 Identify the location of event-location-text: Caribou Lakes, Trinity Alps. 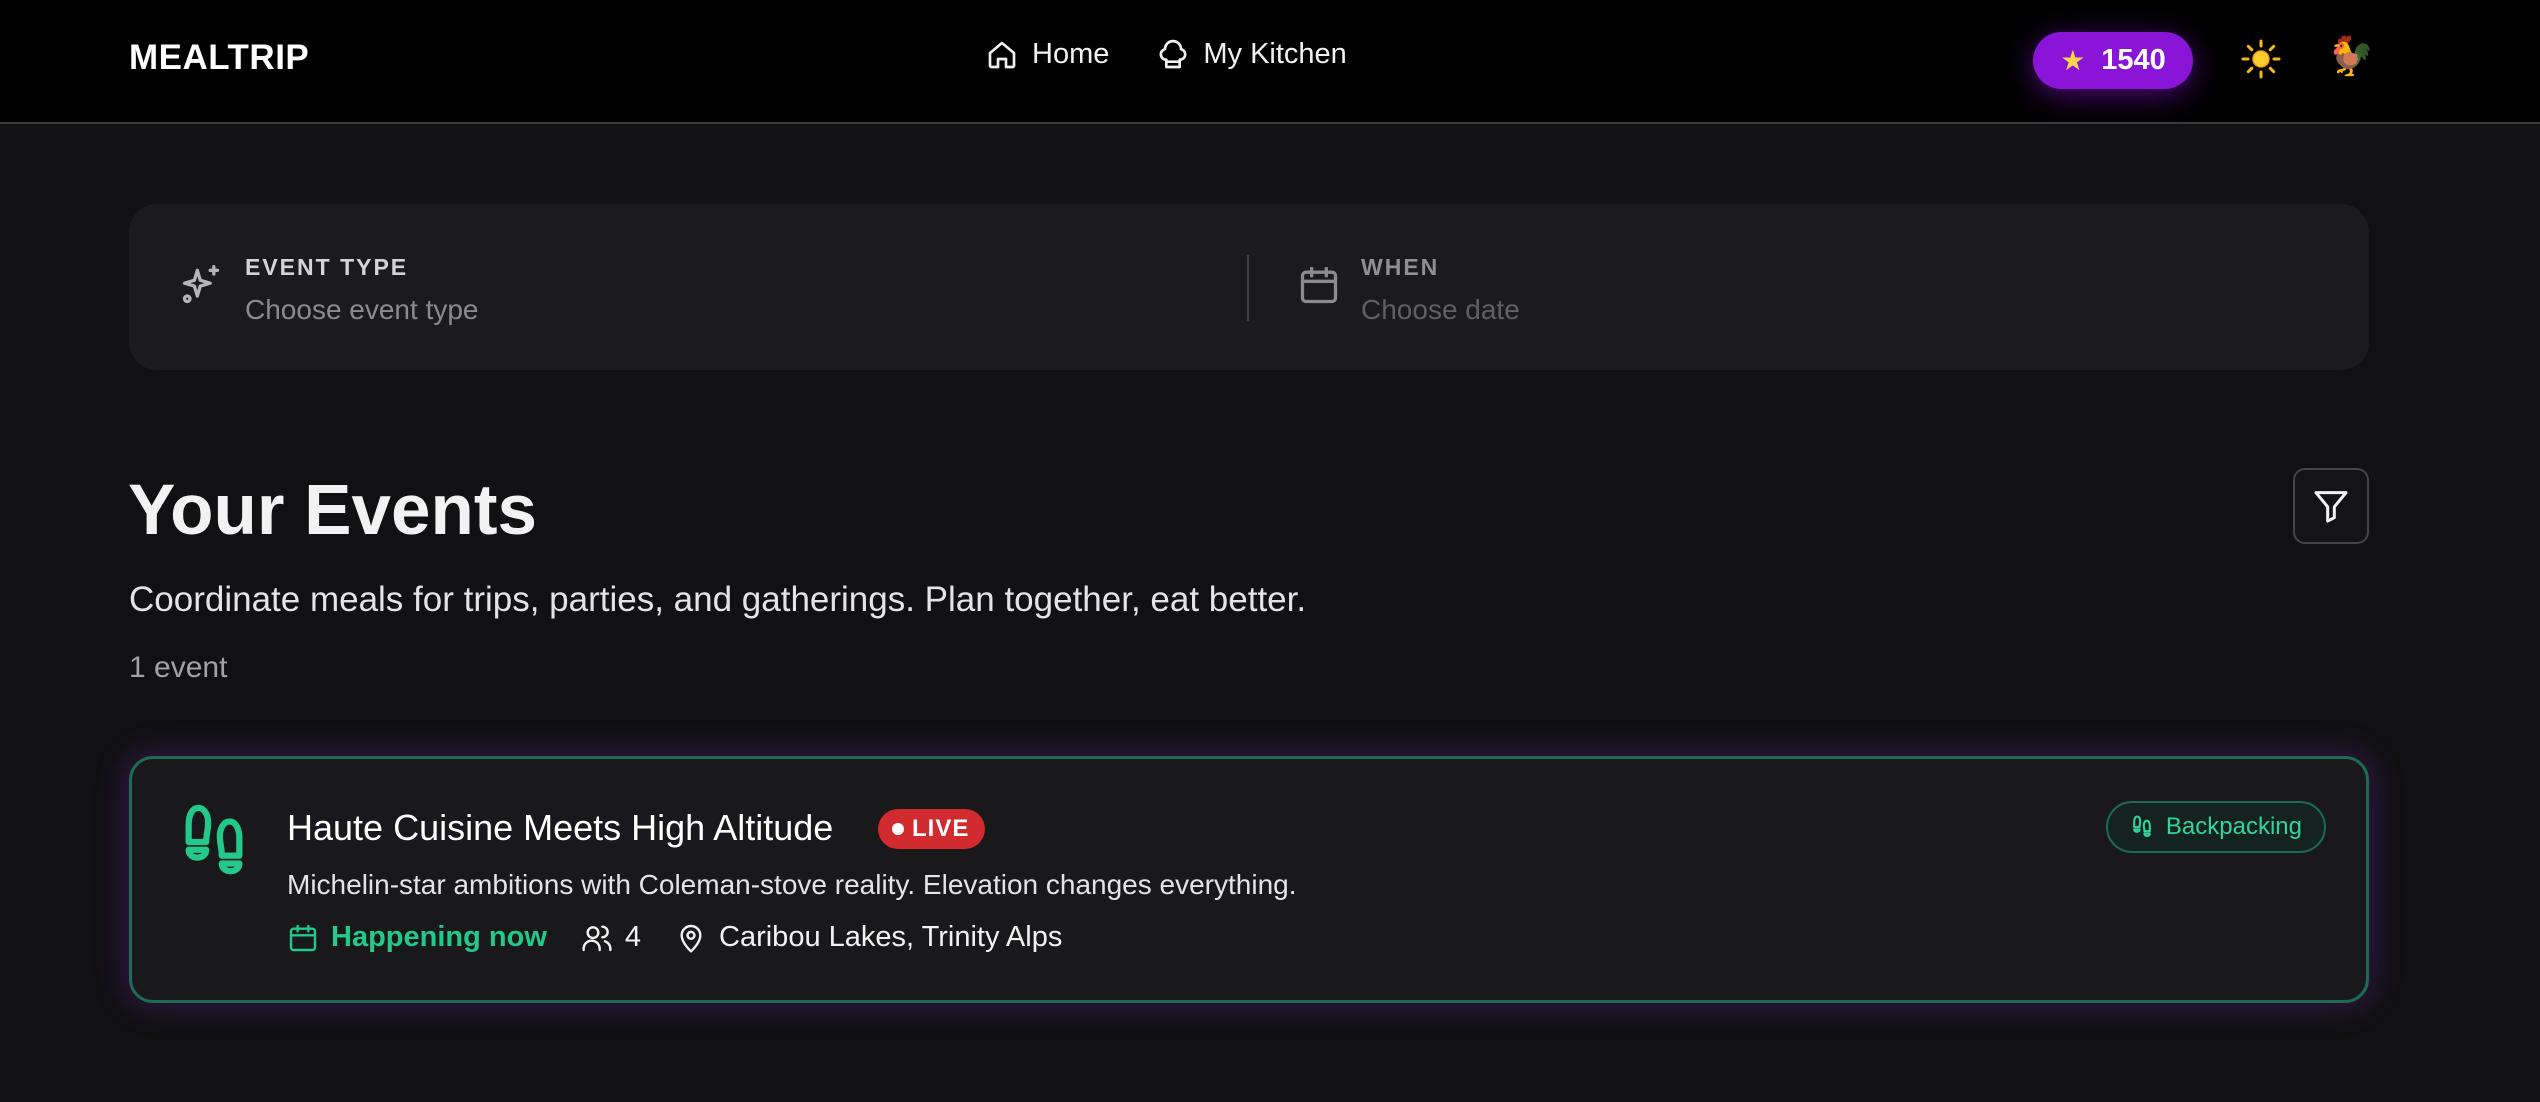
(891, 937).